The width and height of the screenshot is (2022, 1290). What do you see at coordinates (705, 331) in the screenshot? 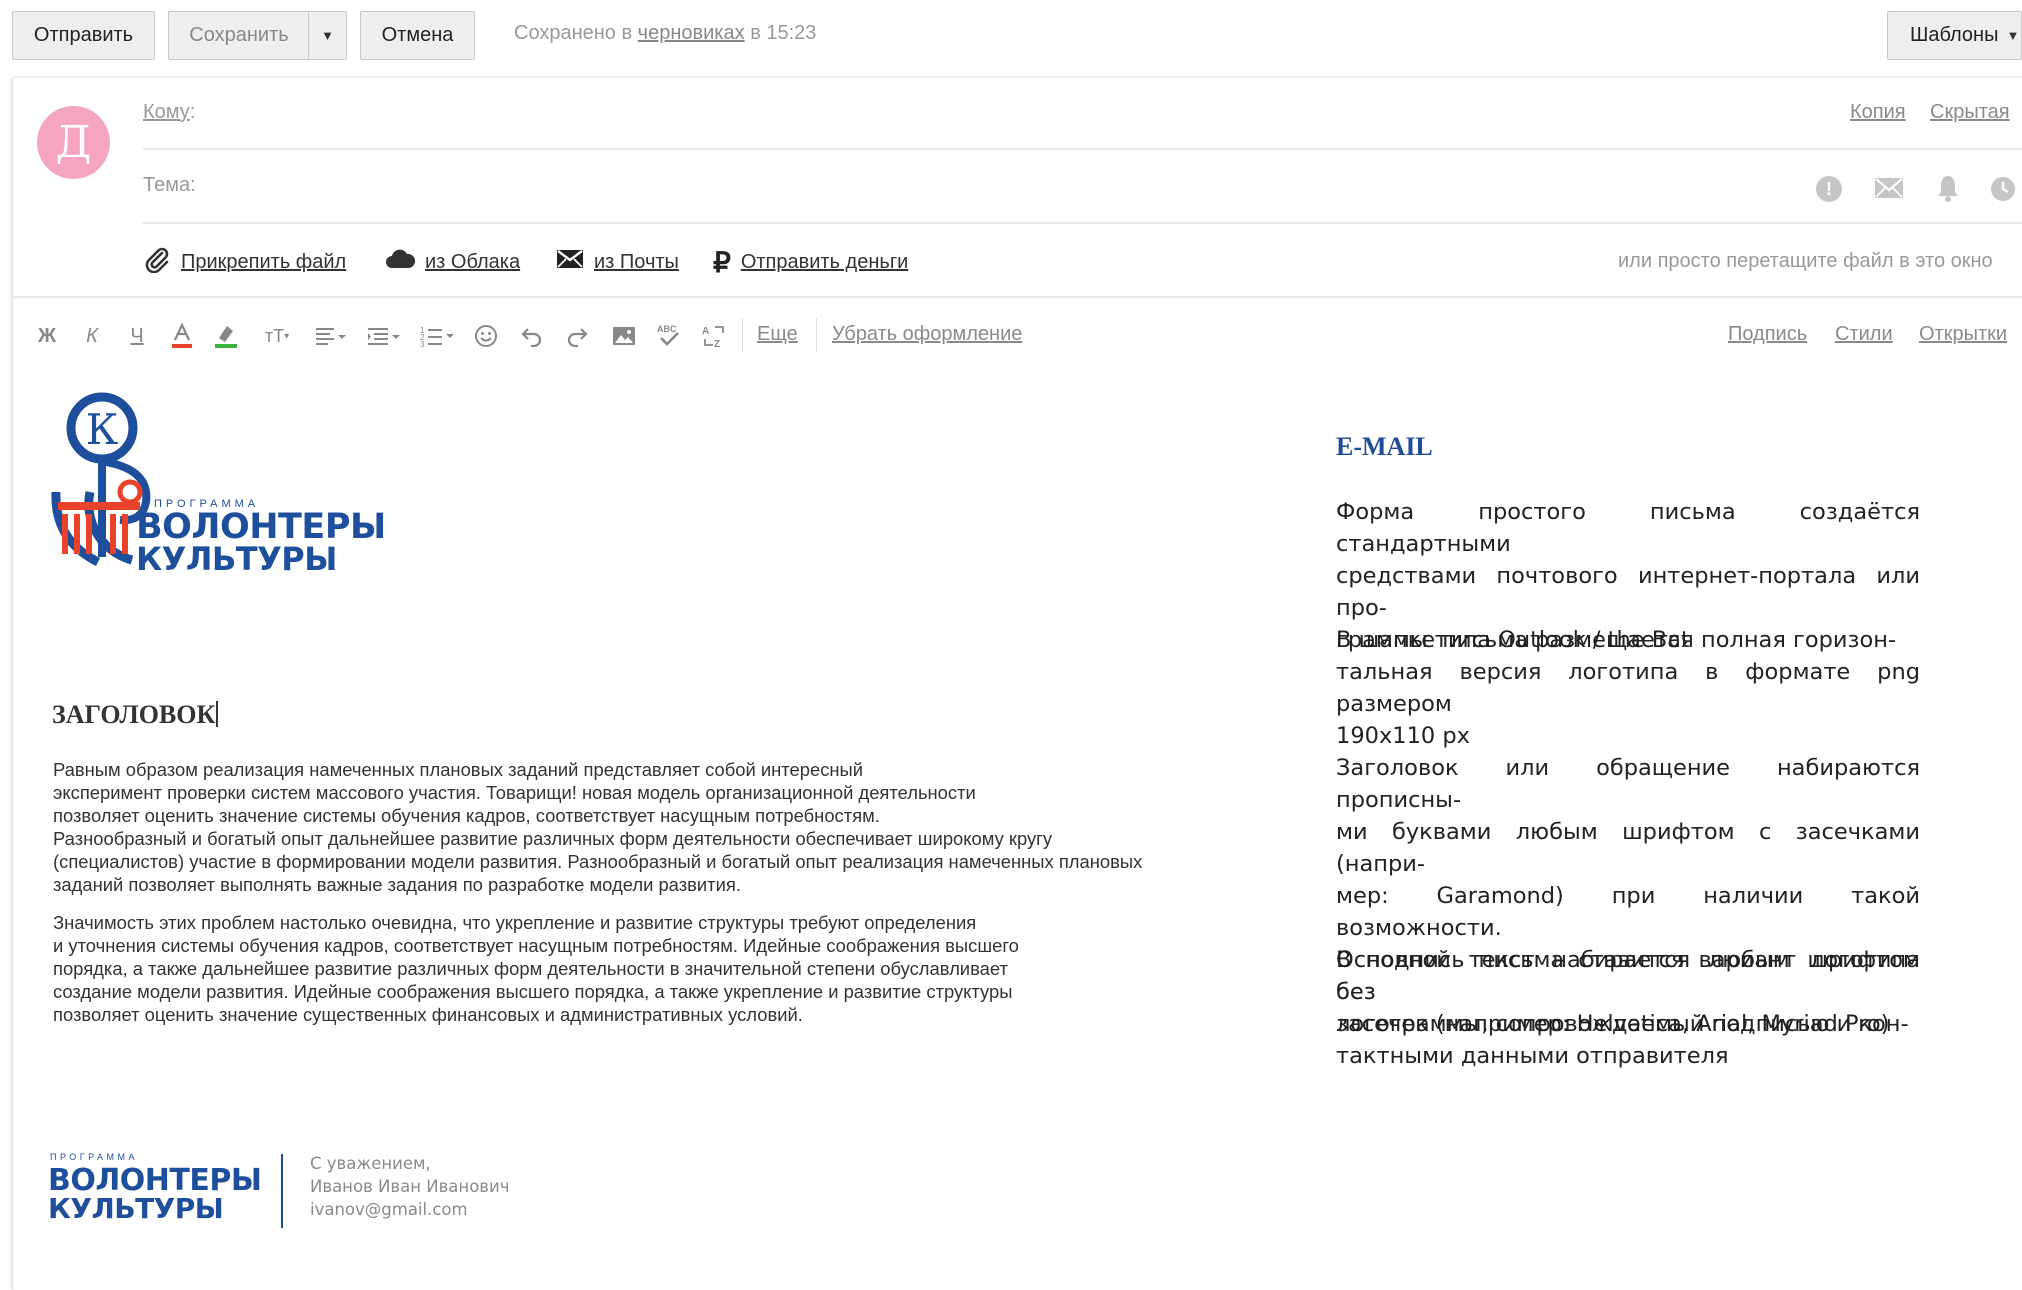
I see `svg-text: A` at bounding box center [705, 331].